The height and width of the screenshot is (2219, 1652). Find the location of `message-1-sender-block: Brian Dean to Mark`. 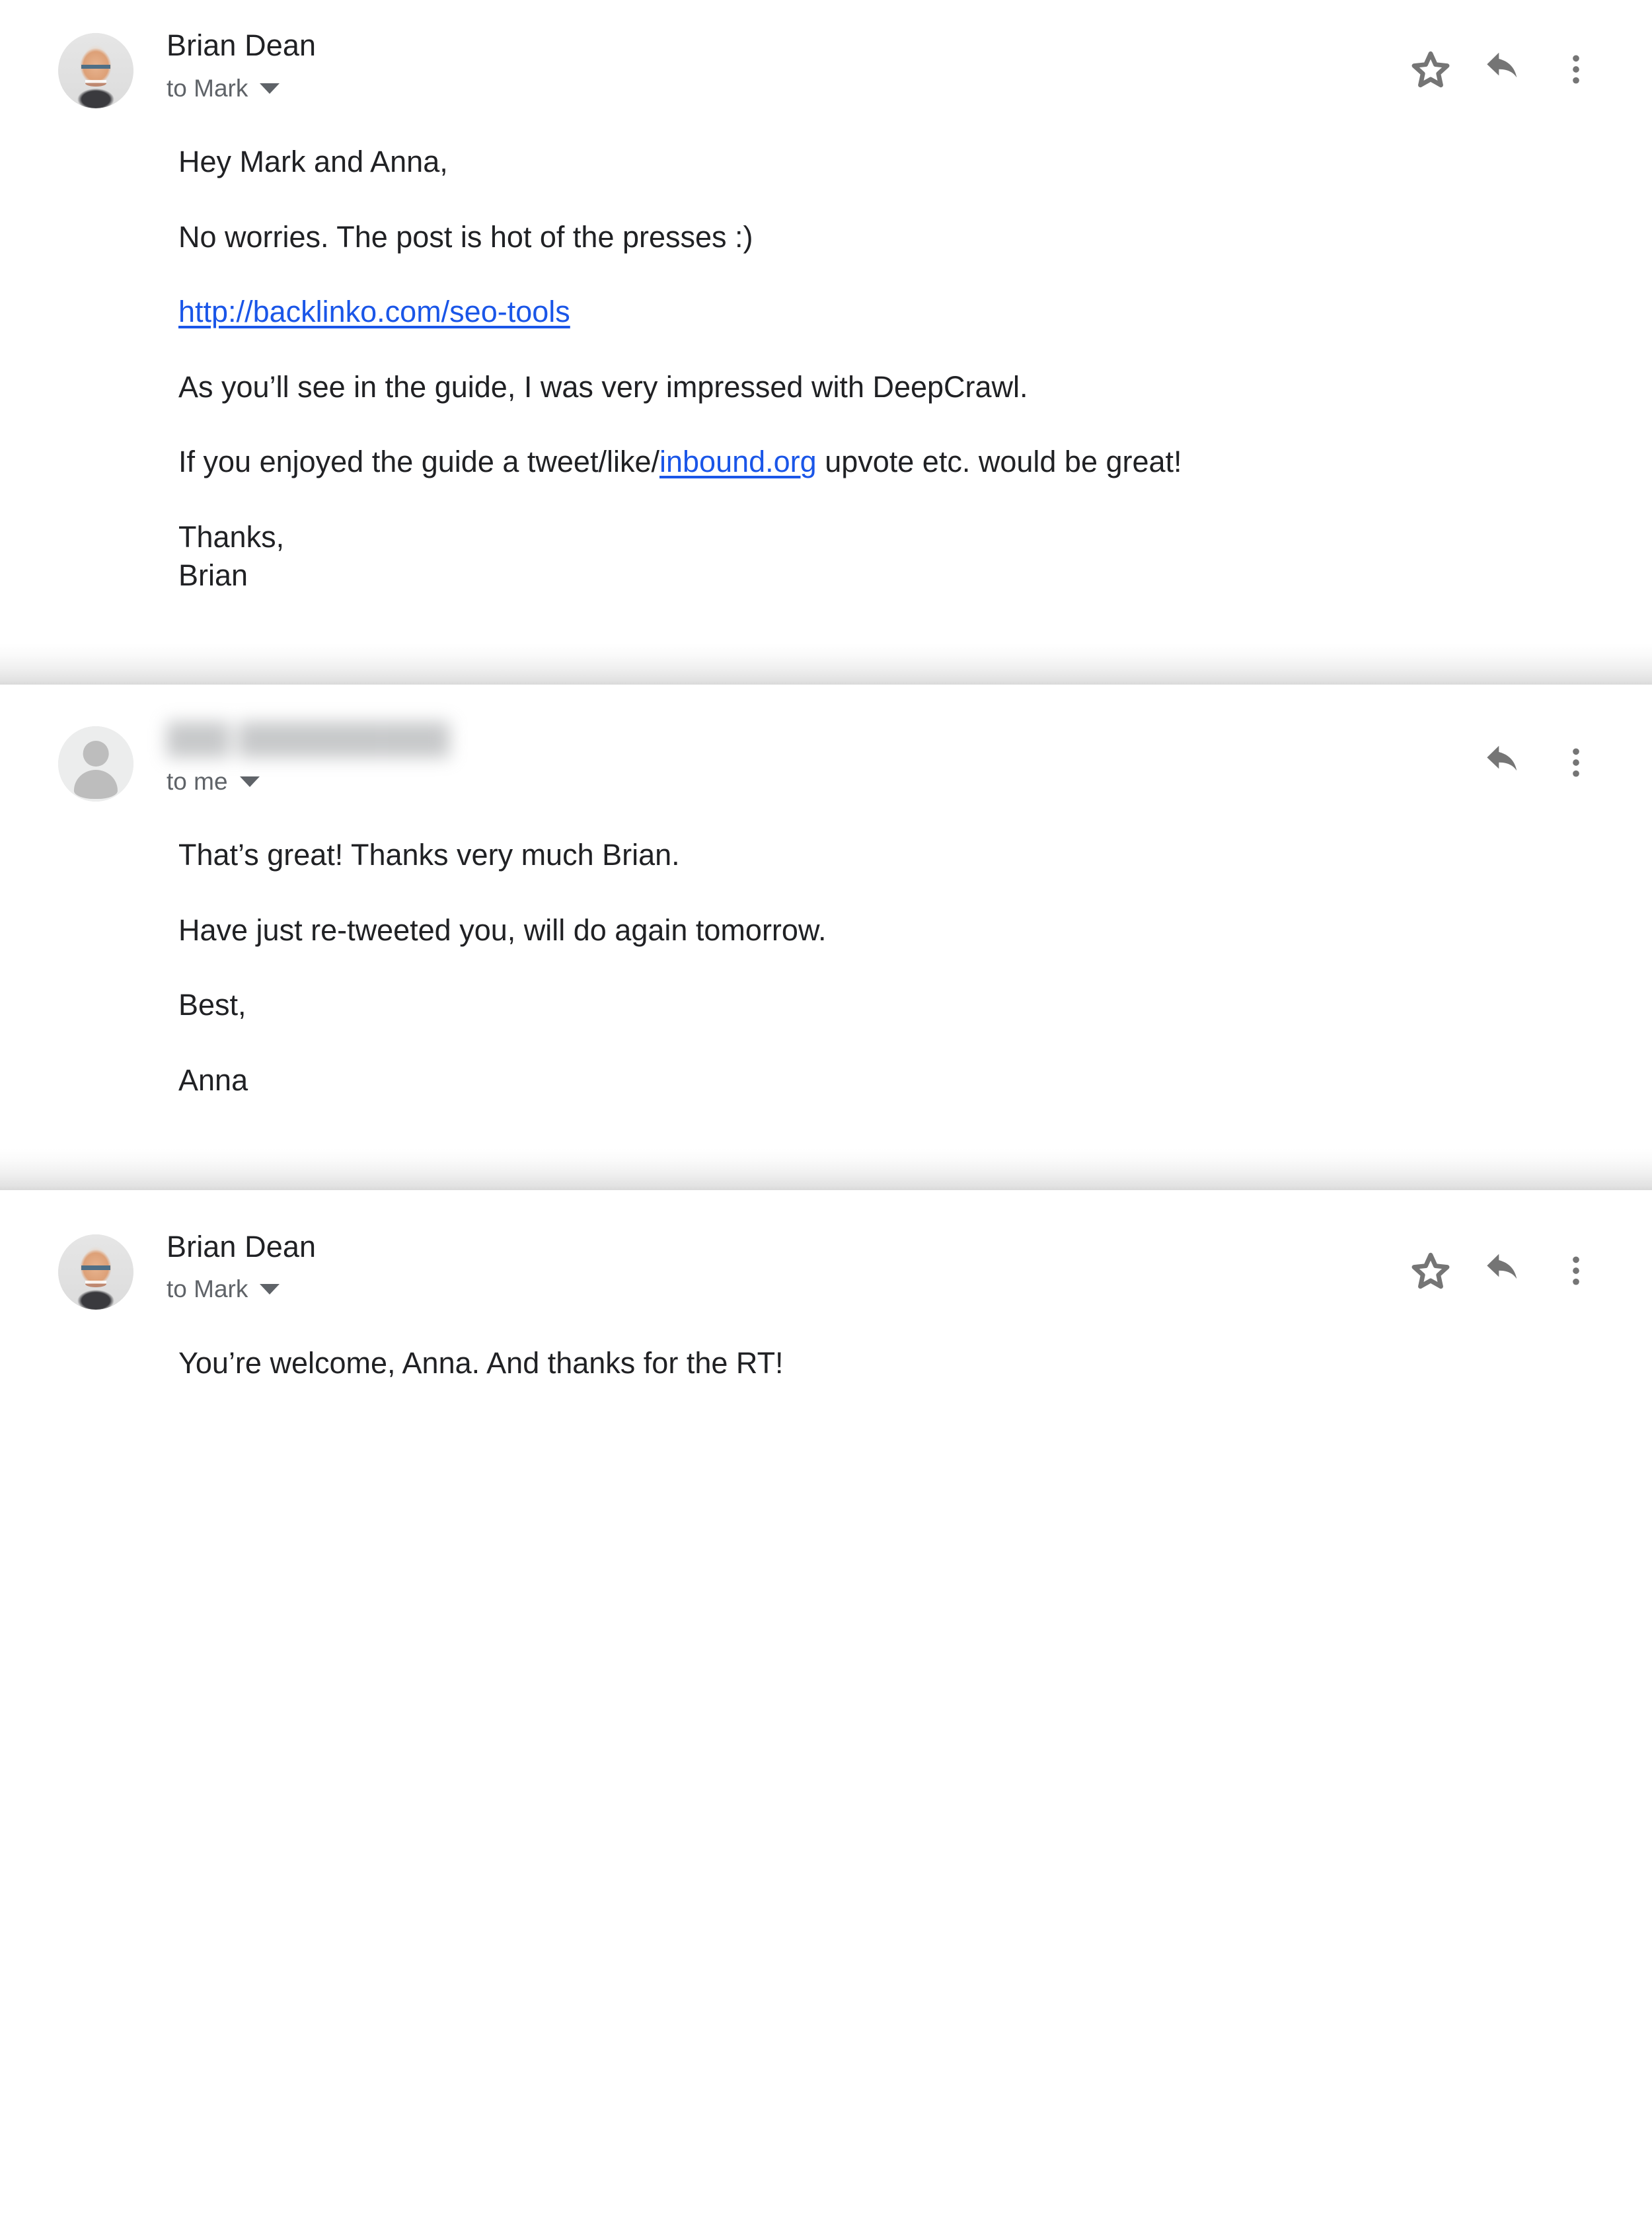

message-1-sender-block: Brian Dean to Mark is located at coordinates (887, 65).